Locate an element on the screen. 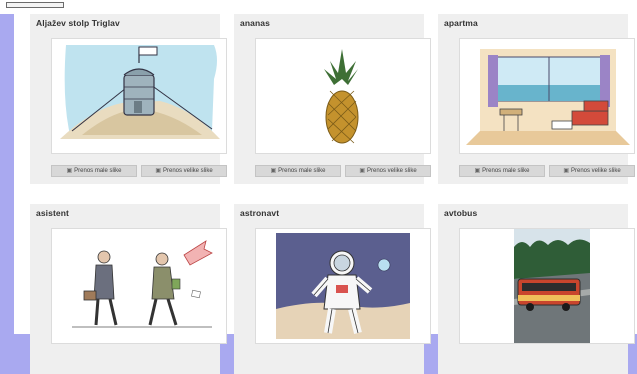  astronaut-illustration is located at coordinates (343, 286).